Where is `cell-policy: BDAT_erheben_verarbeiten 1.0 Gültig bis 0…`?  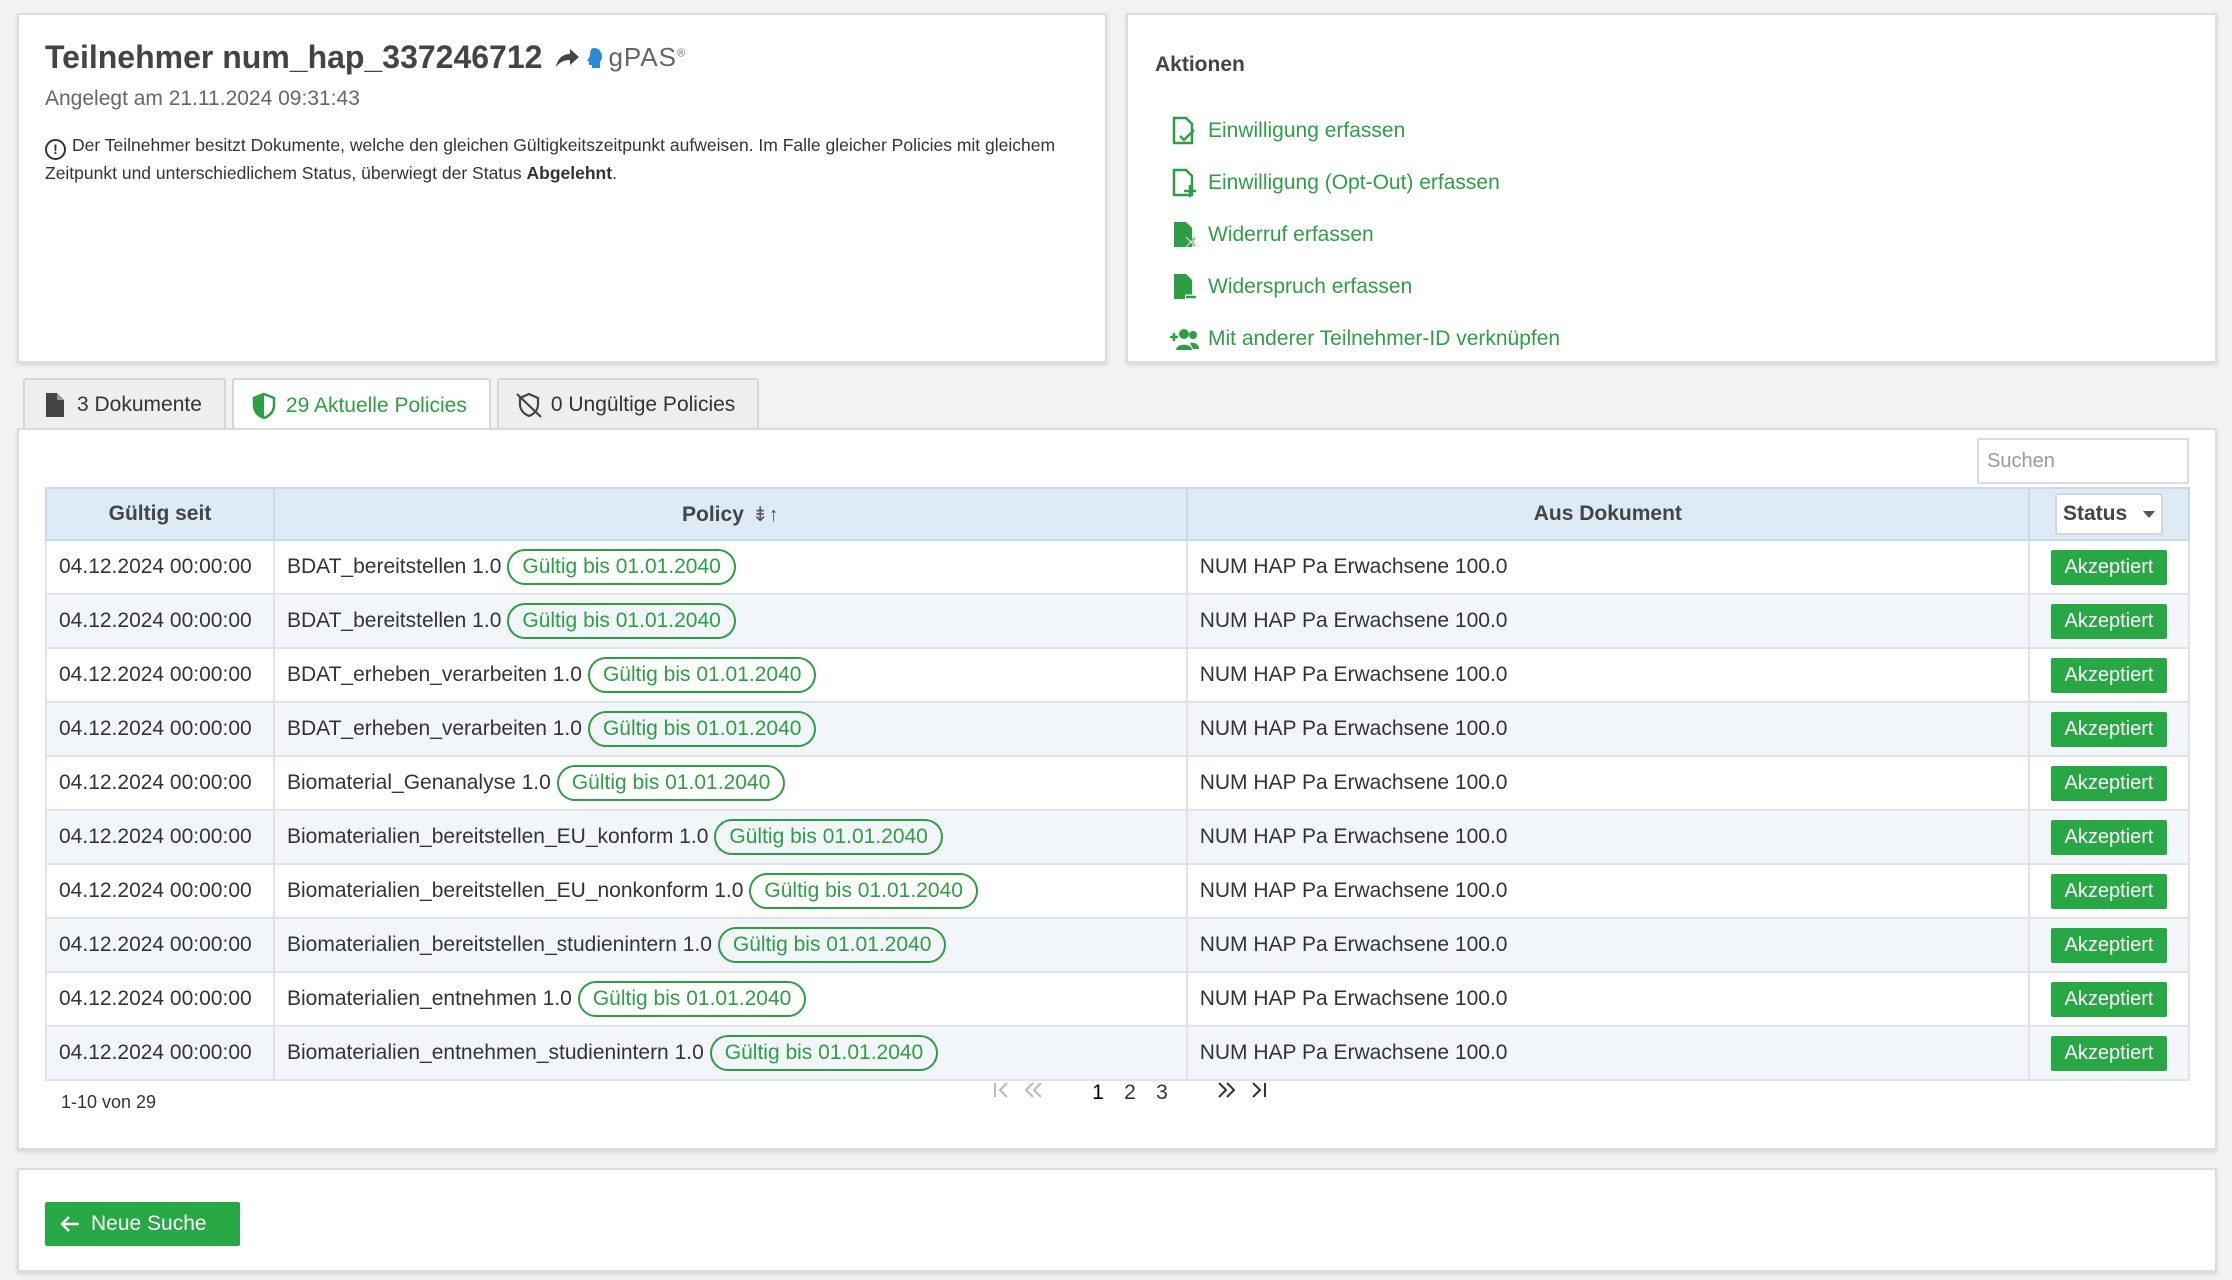
cell-policy: BDAT_erheben_verarbeiten 1.0 Gültig bis 0… is located at coordinates (730, 729).